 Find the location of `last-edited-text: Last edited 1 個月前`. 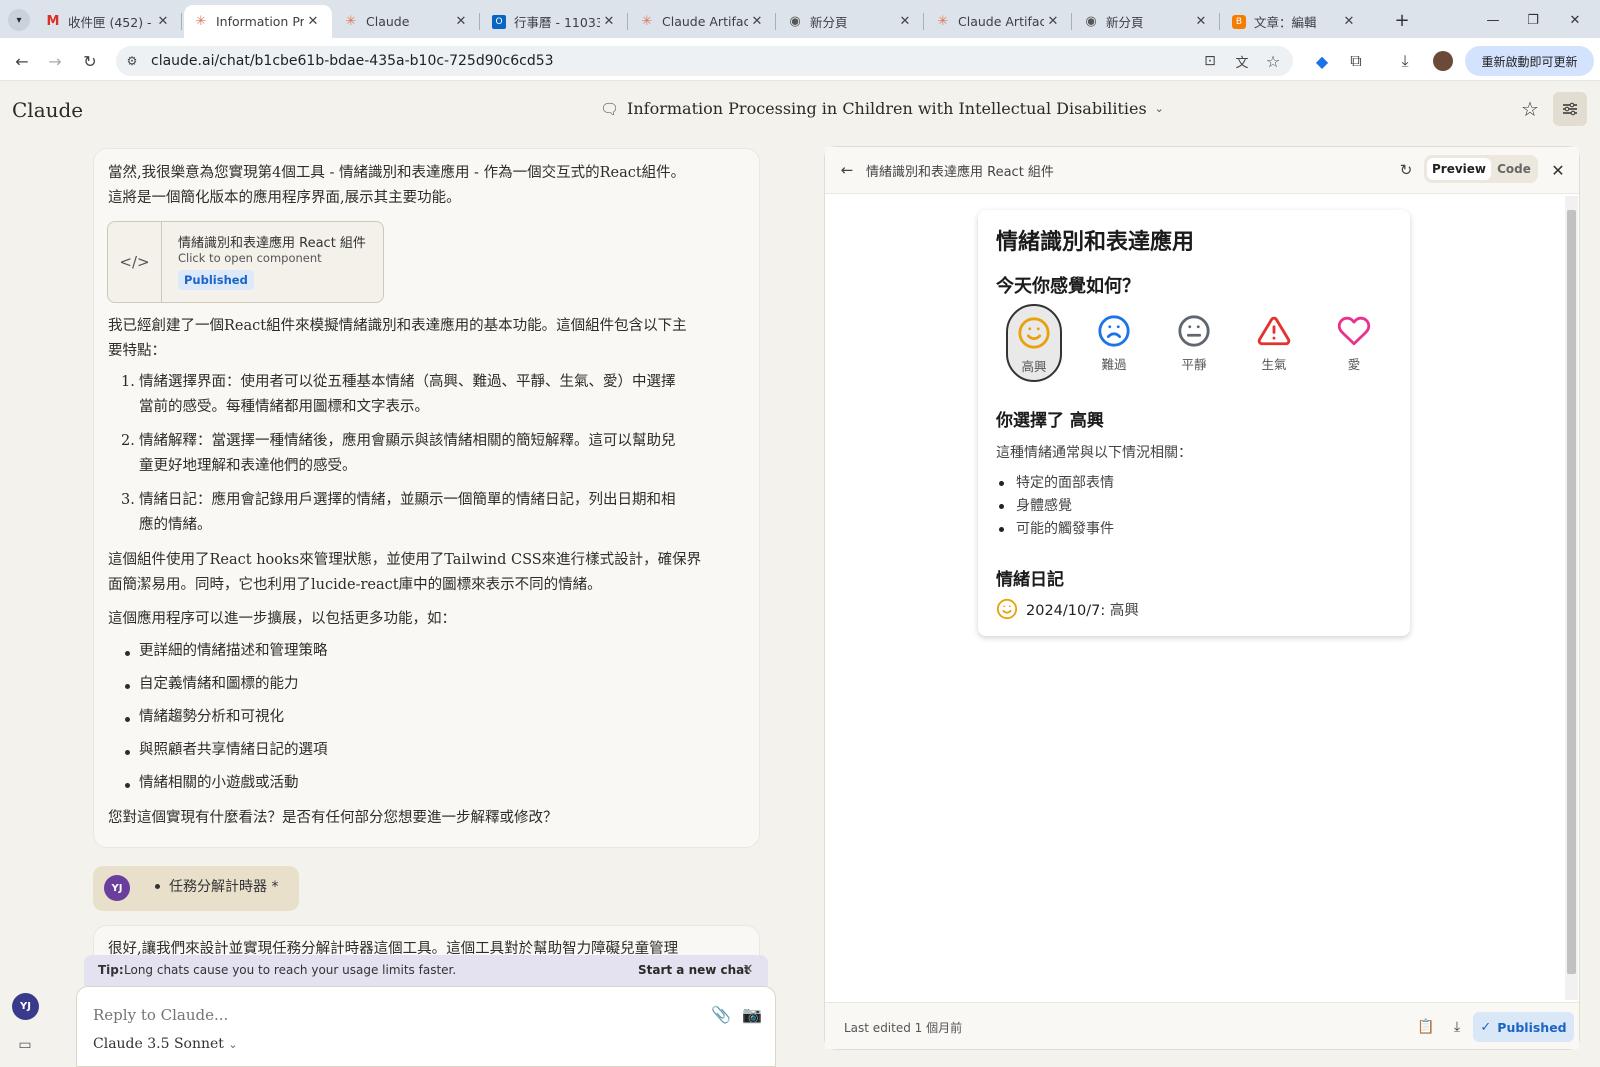

last-edited-text: Last edited 1 個月前 is located at coordinates (903, 1028).